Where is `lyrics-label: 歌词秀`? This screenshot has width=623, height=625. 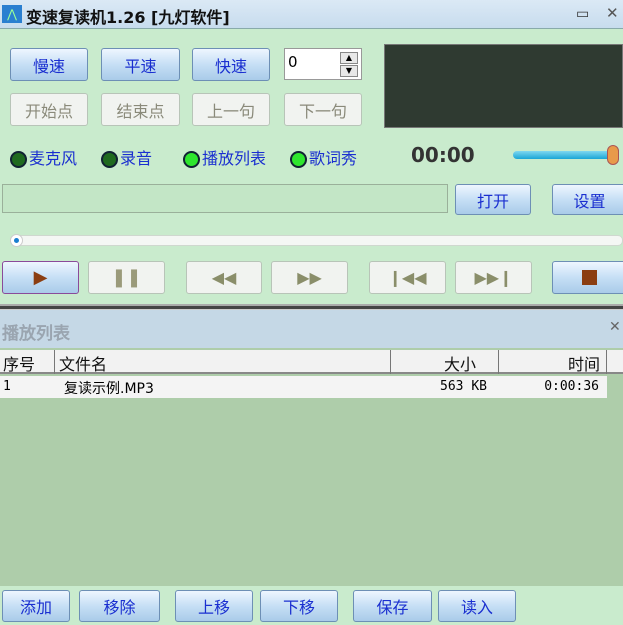
lyrics-label: 歌词秀 is located at coordinates (333, 158).